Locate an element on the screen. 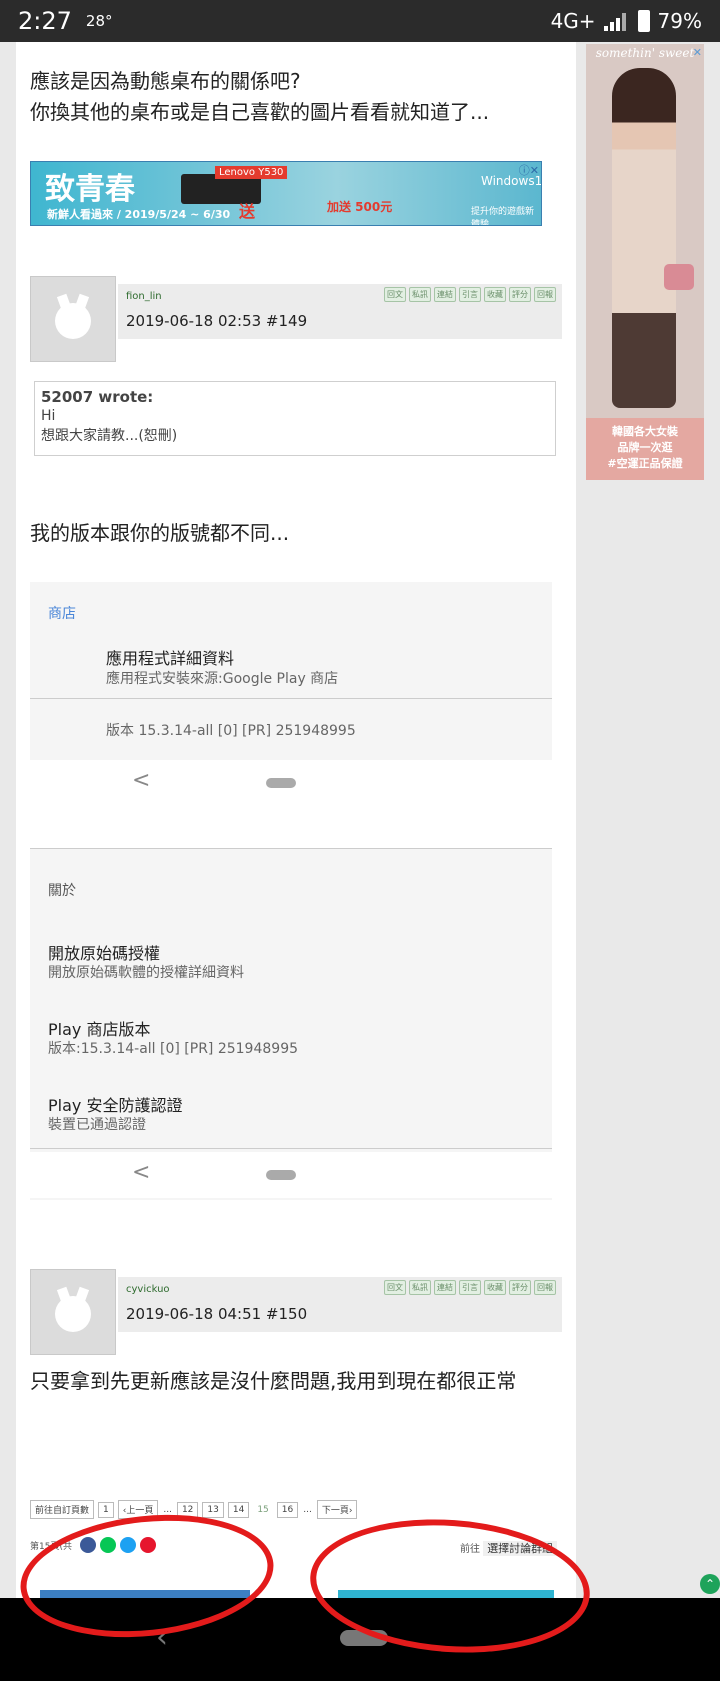 This screenshot has width=720, height=1681. about-item-title: Play 安全防護認證 is located at coordinates (115, 1105).